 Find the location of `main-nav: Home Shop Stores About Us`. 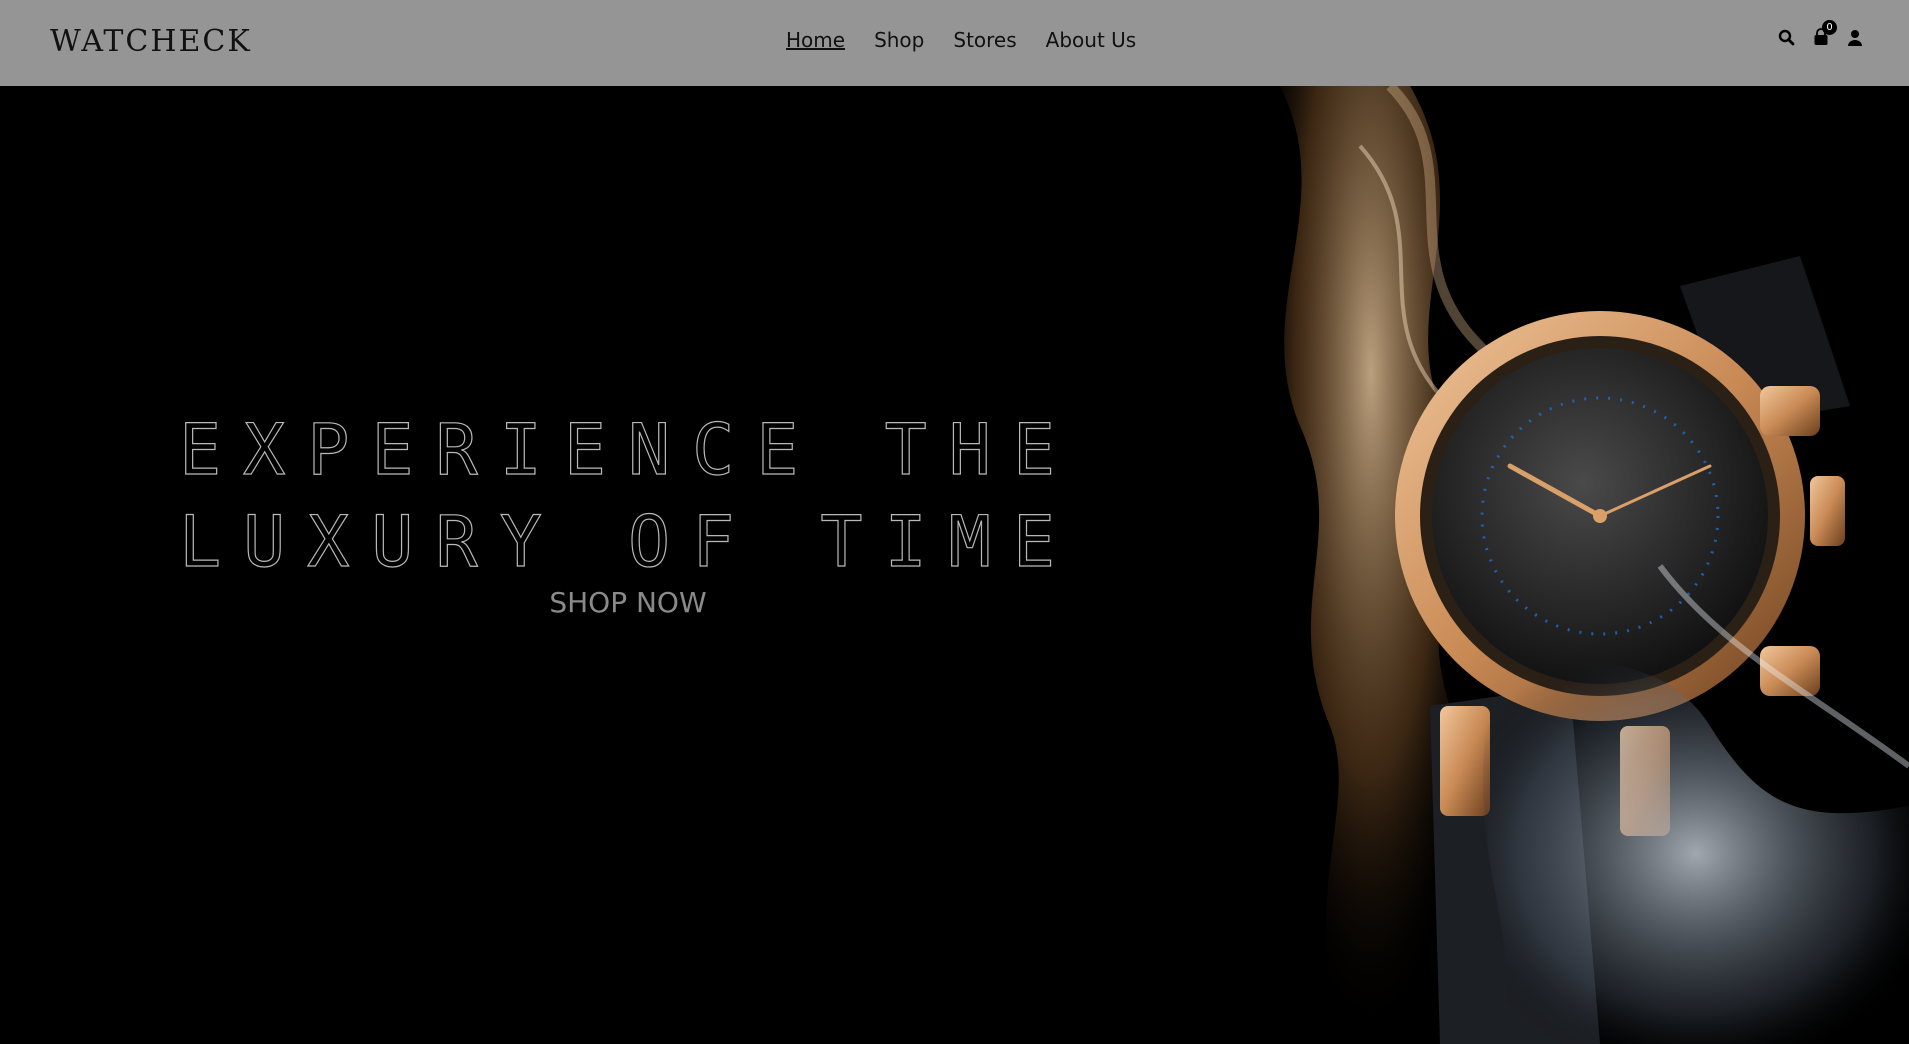

main-nav: Home Shop Stores About Us is located at coordinates (975, 40).